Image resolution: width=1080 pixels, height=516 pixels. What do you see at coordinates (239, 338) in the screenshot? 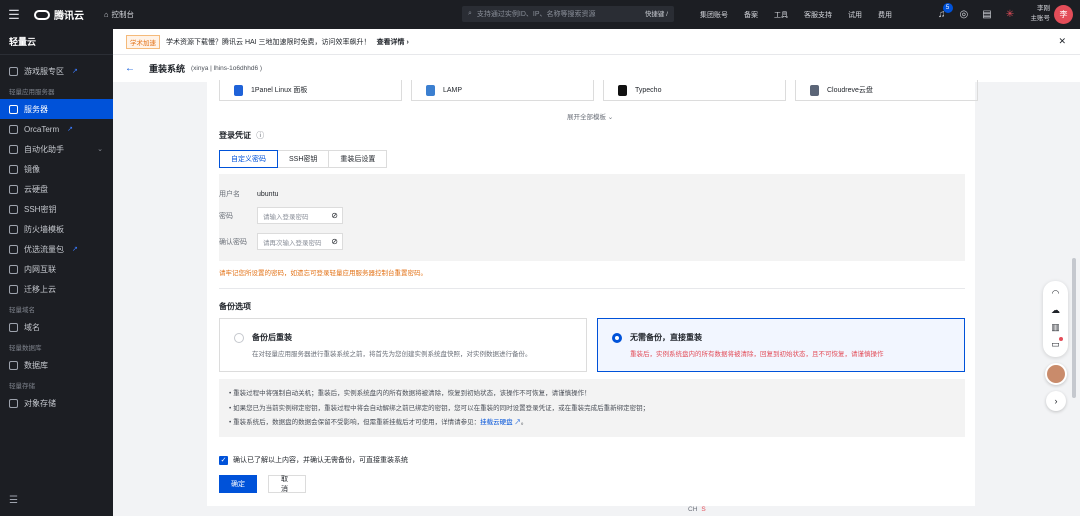
I see `radio-unselected` at bounding box center [239, 338].